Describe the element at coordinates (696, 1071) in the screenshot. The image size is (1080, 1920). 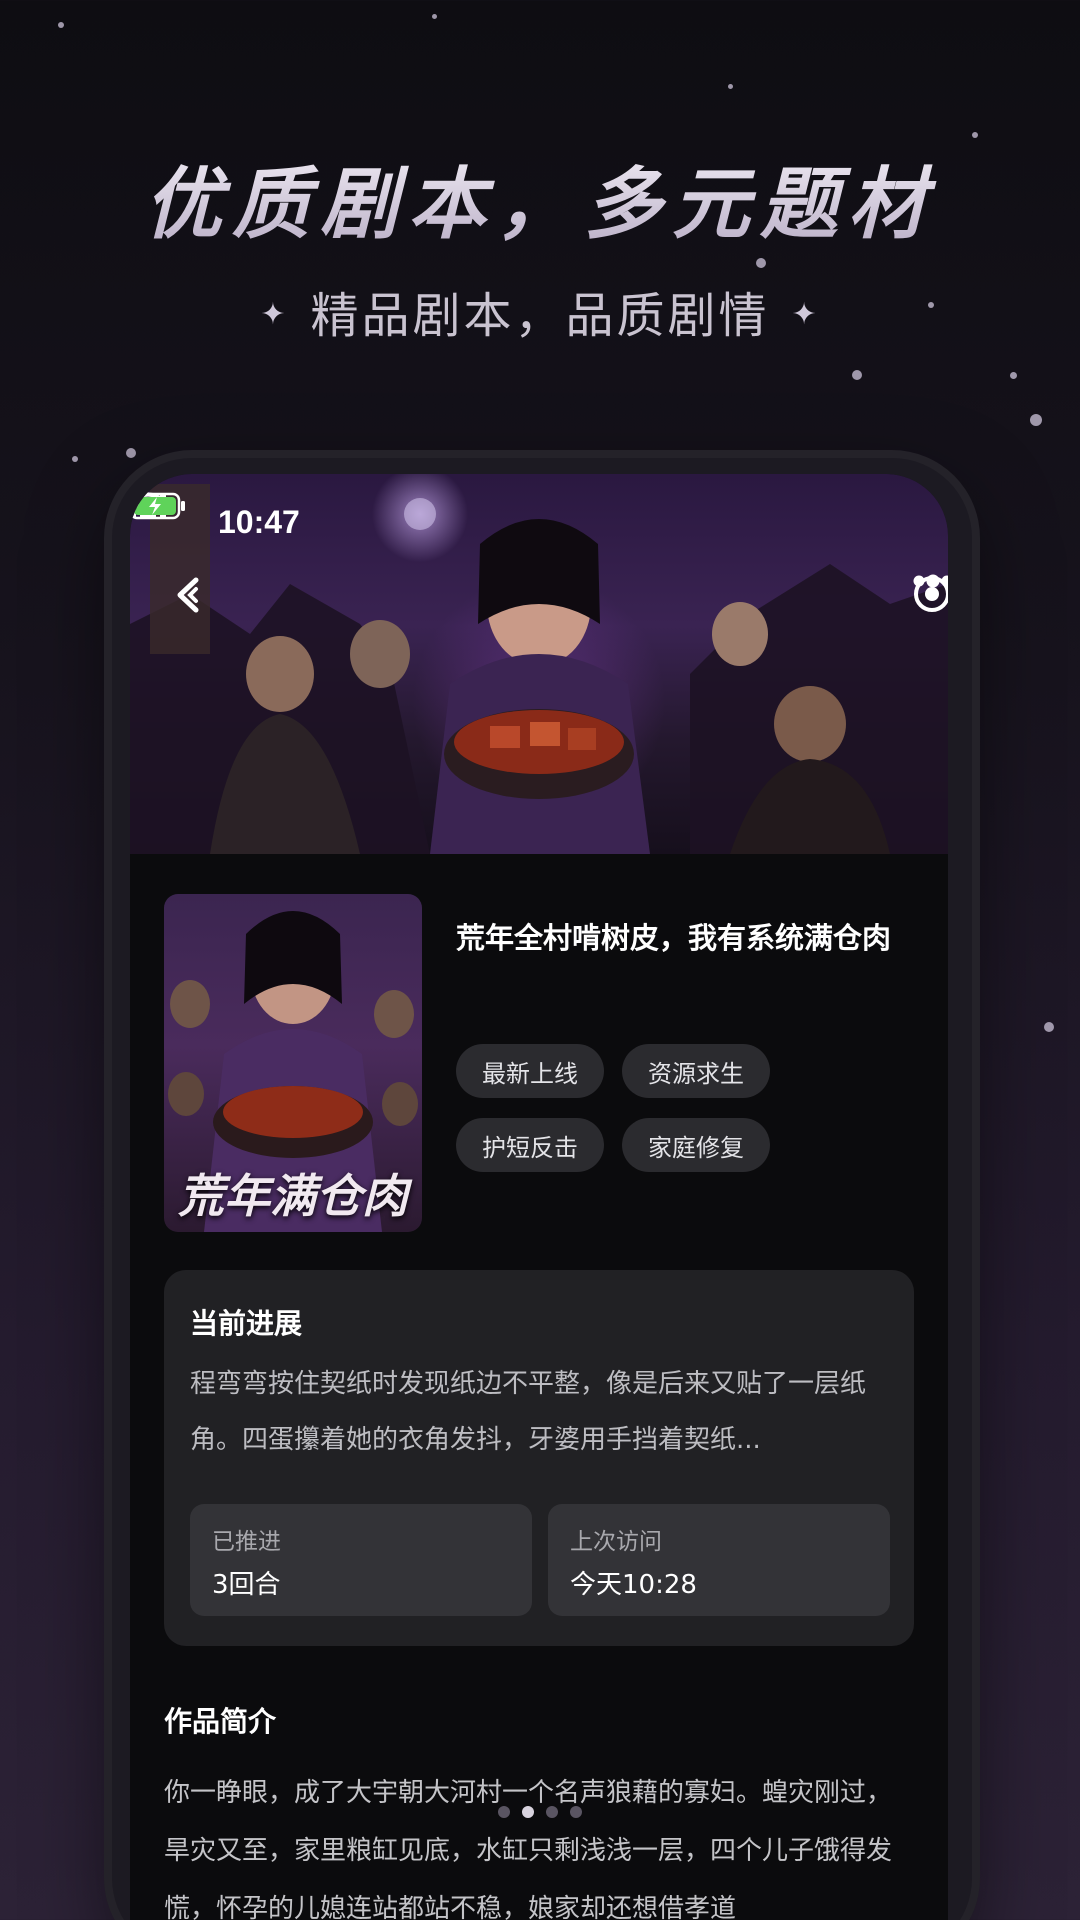
I see `tag-chip: 资源求生` at that location.